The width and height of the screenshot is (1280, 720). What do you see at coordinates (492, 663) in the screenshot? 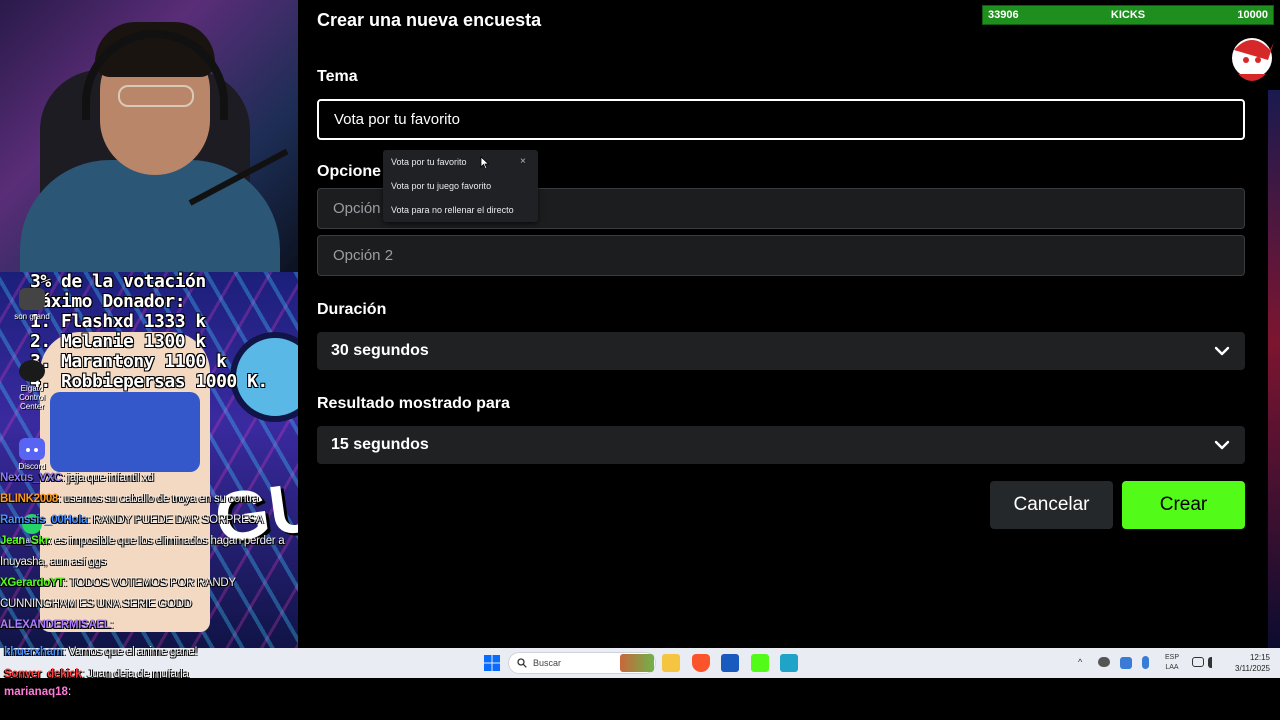
I see `windows-start-icon` at bounding box center [492, 663].